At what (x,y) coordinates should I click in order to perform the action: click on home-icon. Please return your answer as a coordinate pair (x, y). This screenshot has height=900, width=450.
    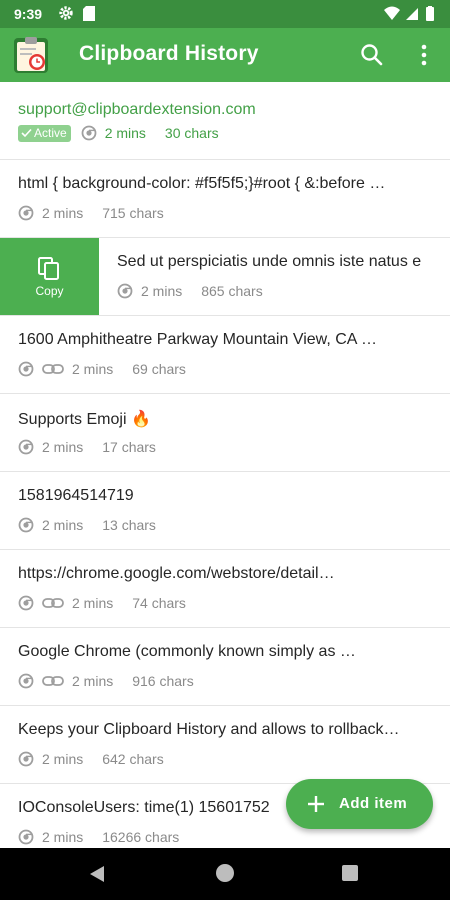
    Looking at the image, I should click on (225, 873).